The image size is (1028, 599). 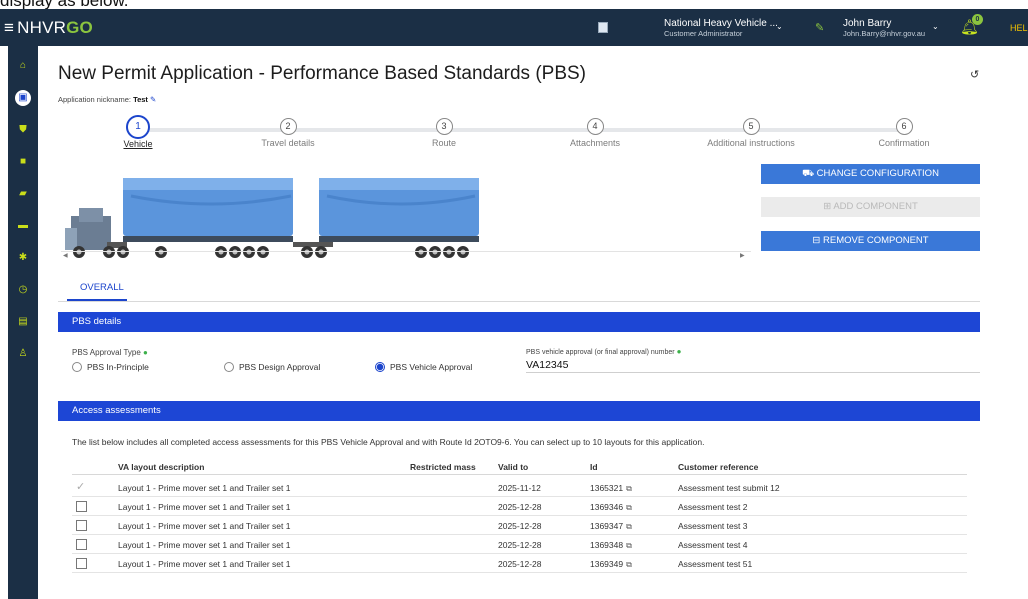 I want to click on step-number: 3, so click(x=444, y=126).